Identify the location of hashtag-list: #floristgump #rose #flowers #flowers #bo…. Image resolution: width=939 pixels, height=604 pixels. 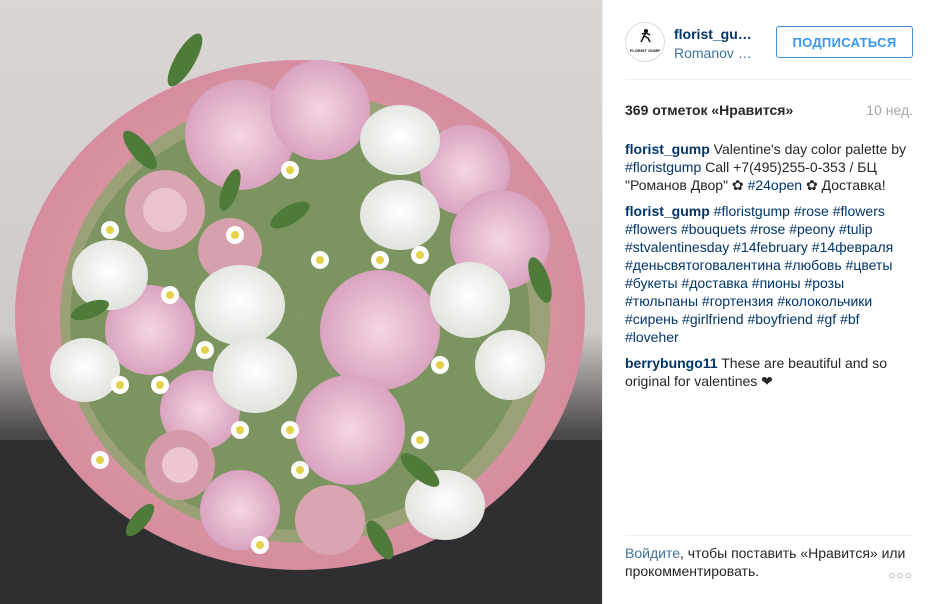
(759, 274).